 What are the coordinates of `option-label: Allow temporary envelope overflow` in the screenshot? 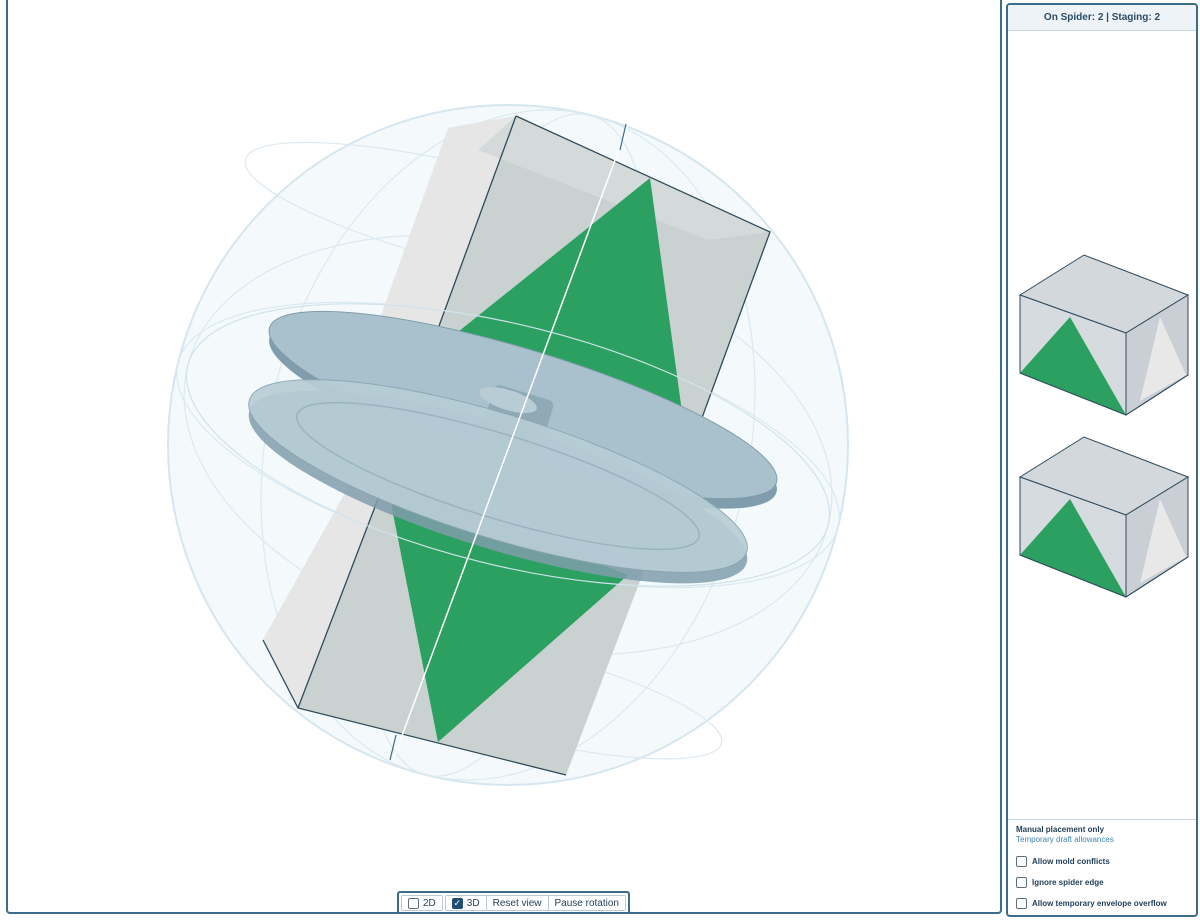 It's located at (1099, 903).